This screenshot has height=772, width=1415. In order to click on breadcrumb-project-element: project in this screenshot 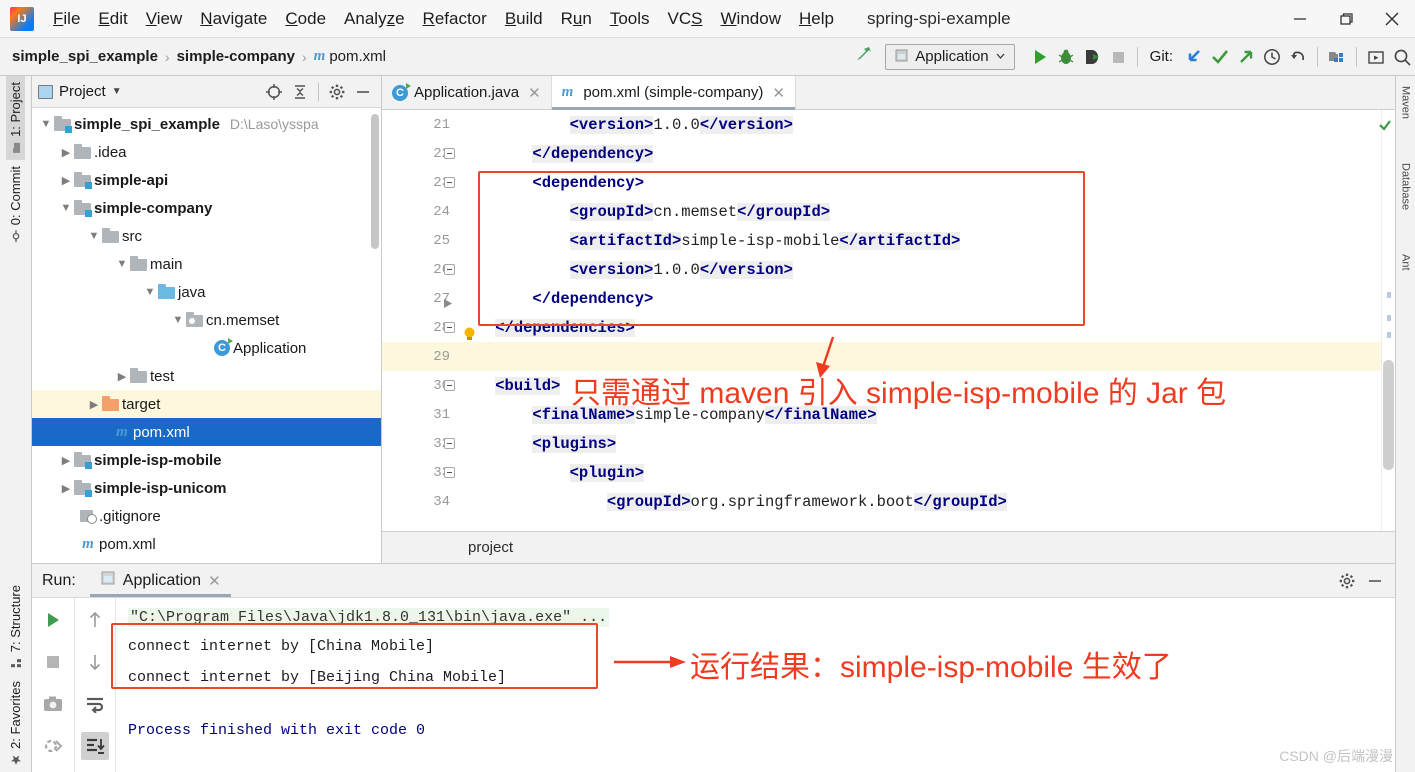, I will do `click(490, 547)`.